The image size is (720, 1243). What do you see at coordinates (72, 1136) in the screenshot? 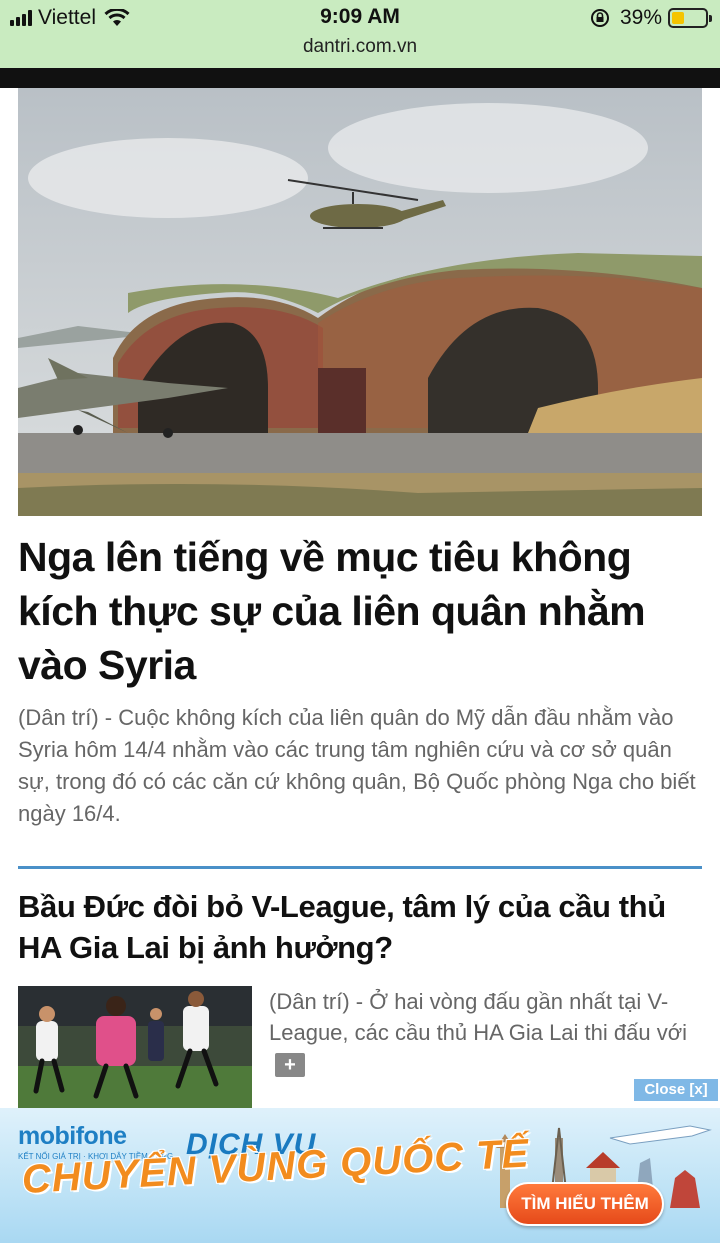
I see `mobifone-logo: mobifone` at bounding box center [72, 1136].